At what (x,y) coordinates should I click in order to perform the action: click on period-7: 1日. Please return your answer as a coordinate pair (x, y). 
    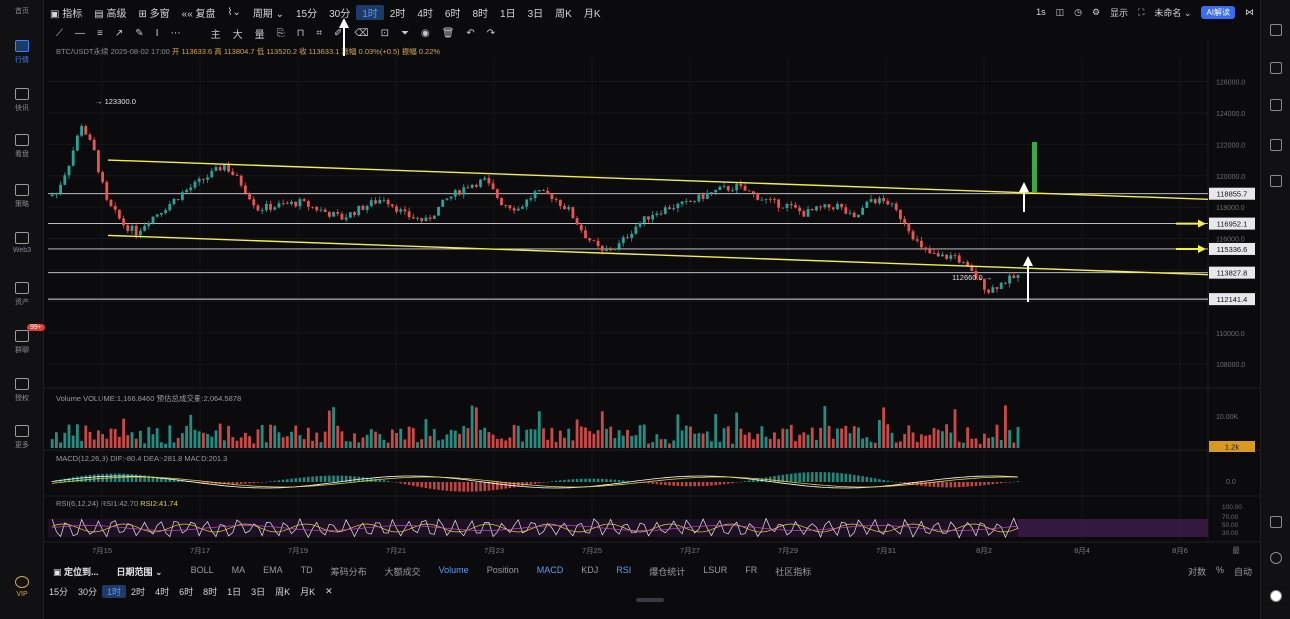
    Looking at the image, I should click on (234, 591).